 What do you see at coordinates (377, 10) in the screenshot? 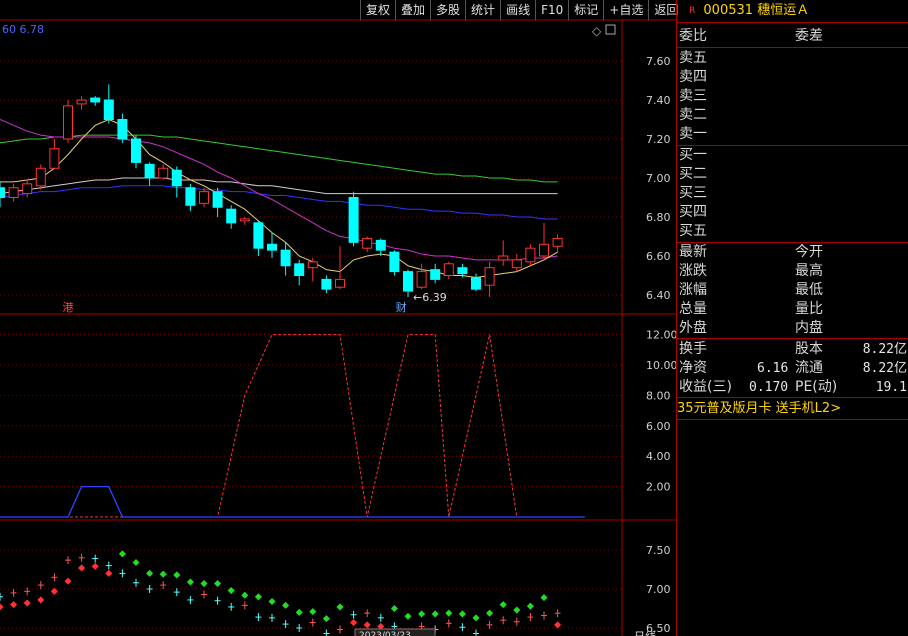
I see `fuquan-button: 复权` at bounding box center [377, 10].